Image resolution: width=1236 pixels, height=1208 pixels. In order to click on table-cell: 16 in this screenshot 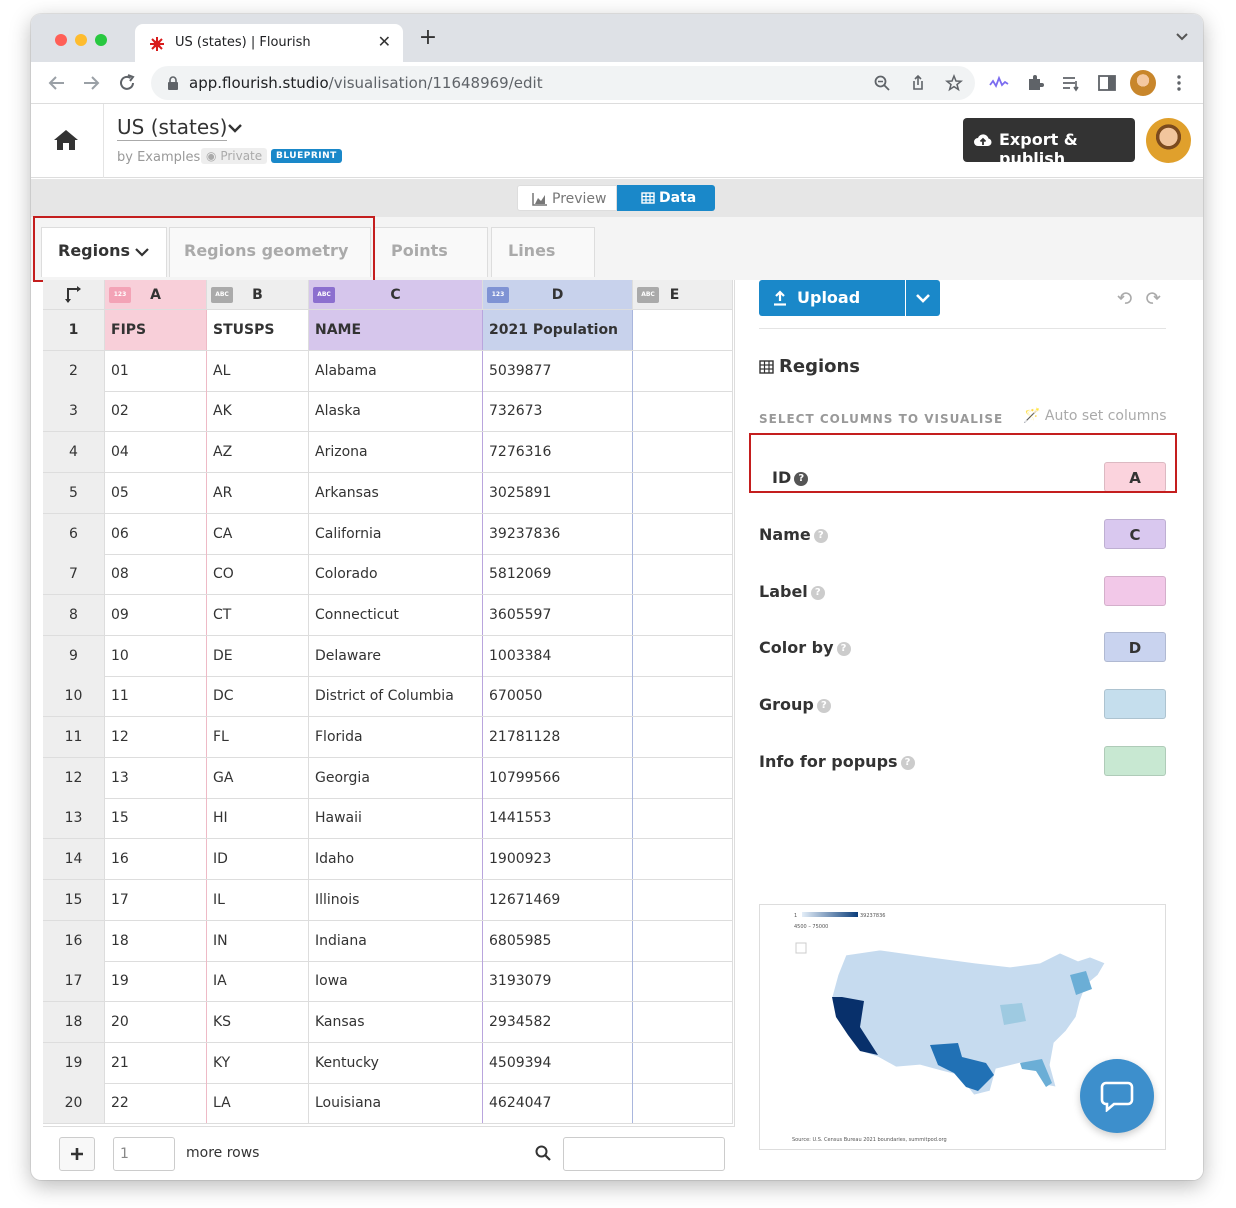, I will do `click(156, 859)`.